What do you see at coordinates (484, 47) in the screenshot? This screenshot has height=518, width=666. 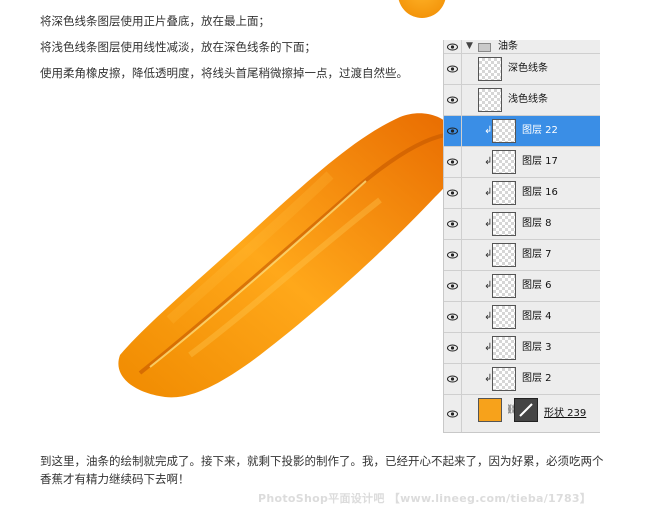 I see `folder-icon` at bounding box center [484, 47].